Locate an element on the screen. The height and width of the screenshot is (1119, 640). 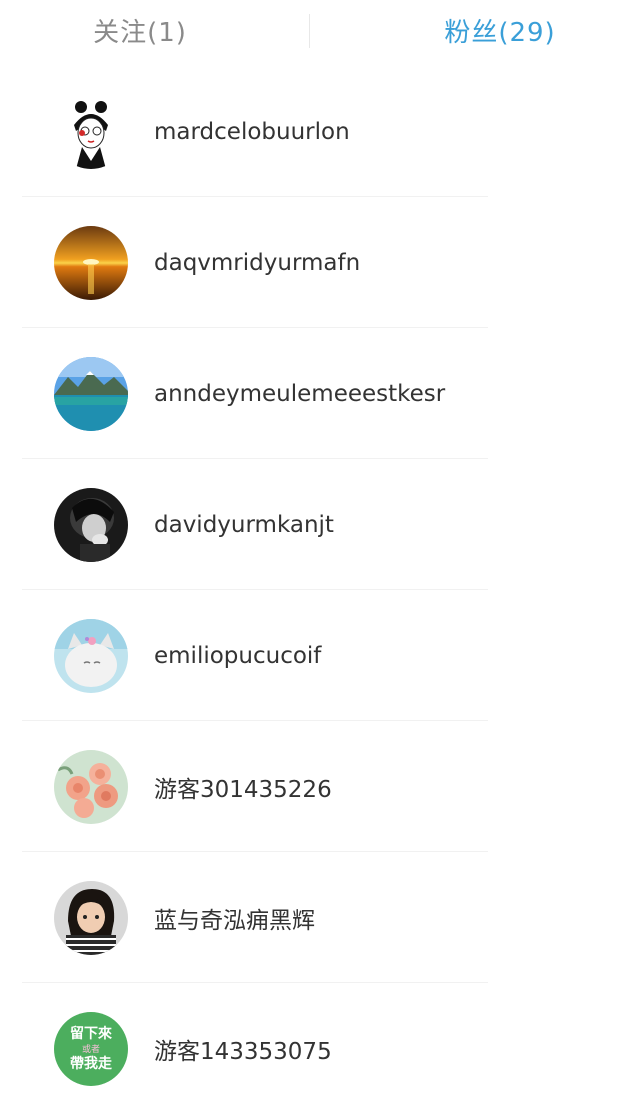
follower-item: anndeymeulemeeestkesr is located at coordinates (320, 393).